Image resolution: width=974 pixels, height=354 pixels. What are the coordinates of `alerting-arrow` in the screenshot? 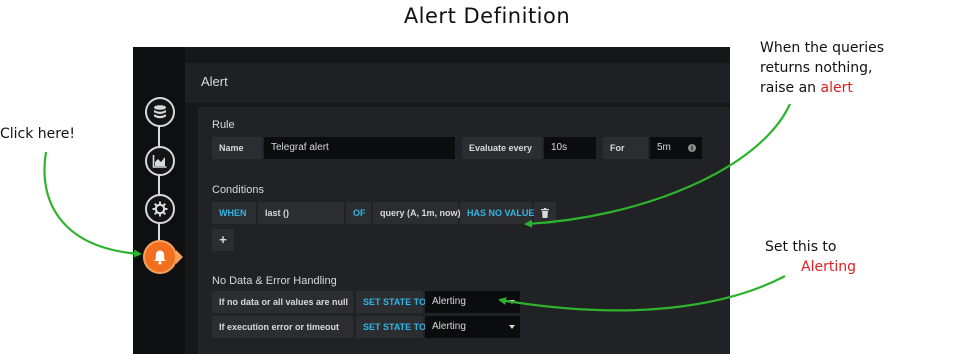 It's located at (642, 293).